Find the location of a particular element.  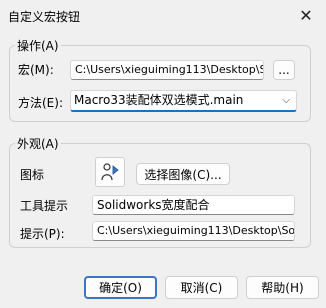

ok-button: 确定(O) is located at coordinates (120, 287).